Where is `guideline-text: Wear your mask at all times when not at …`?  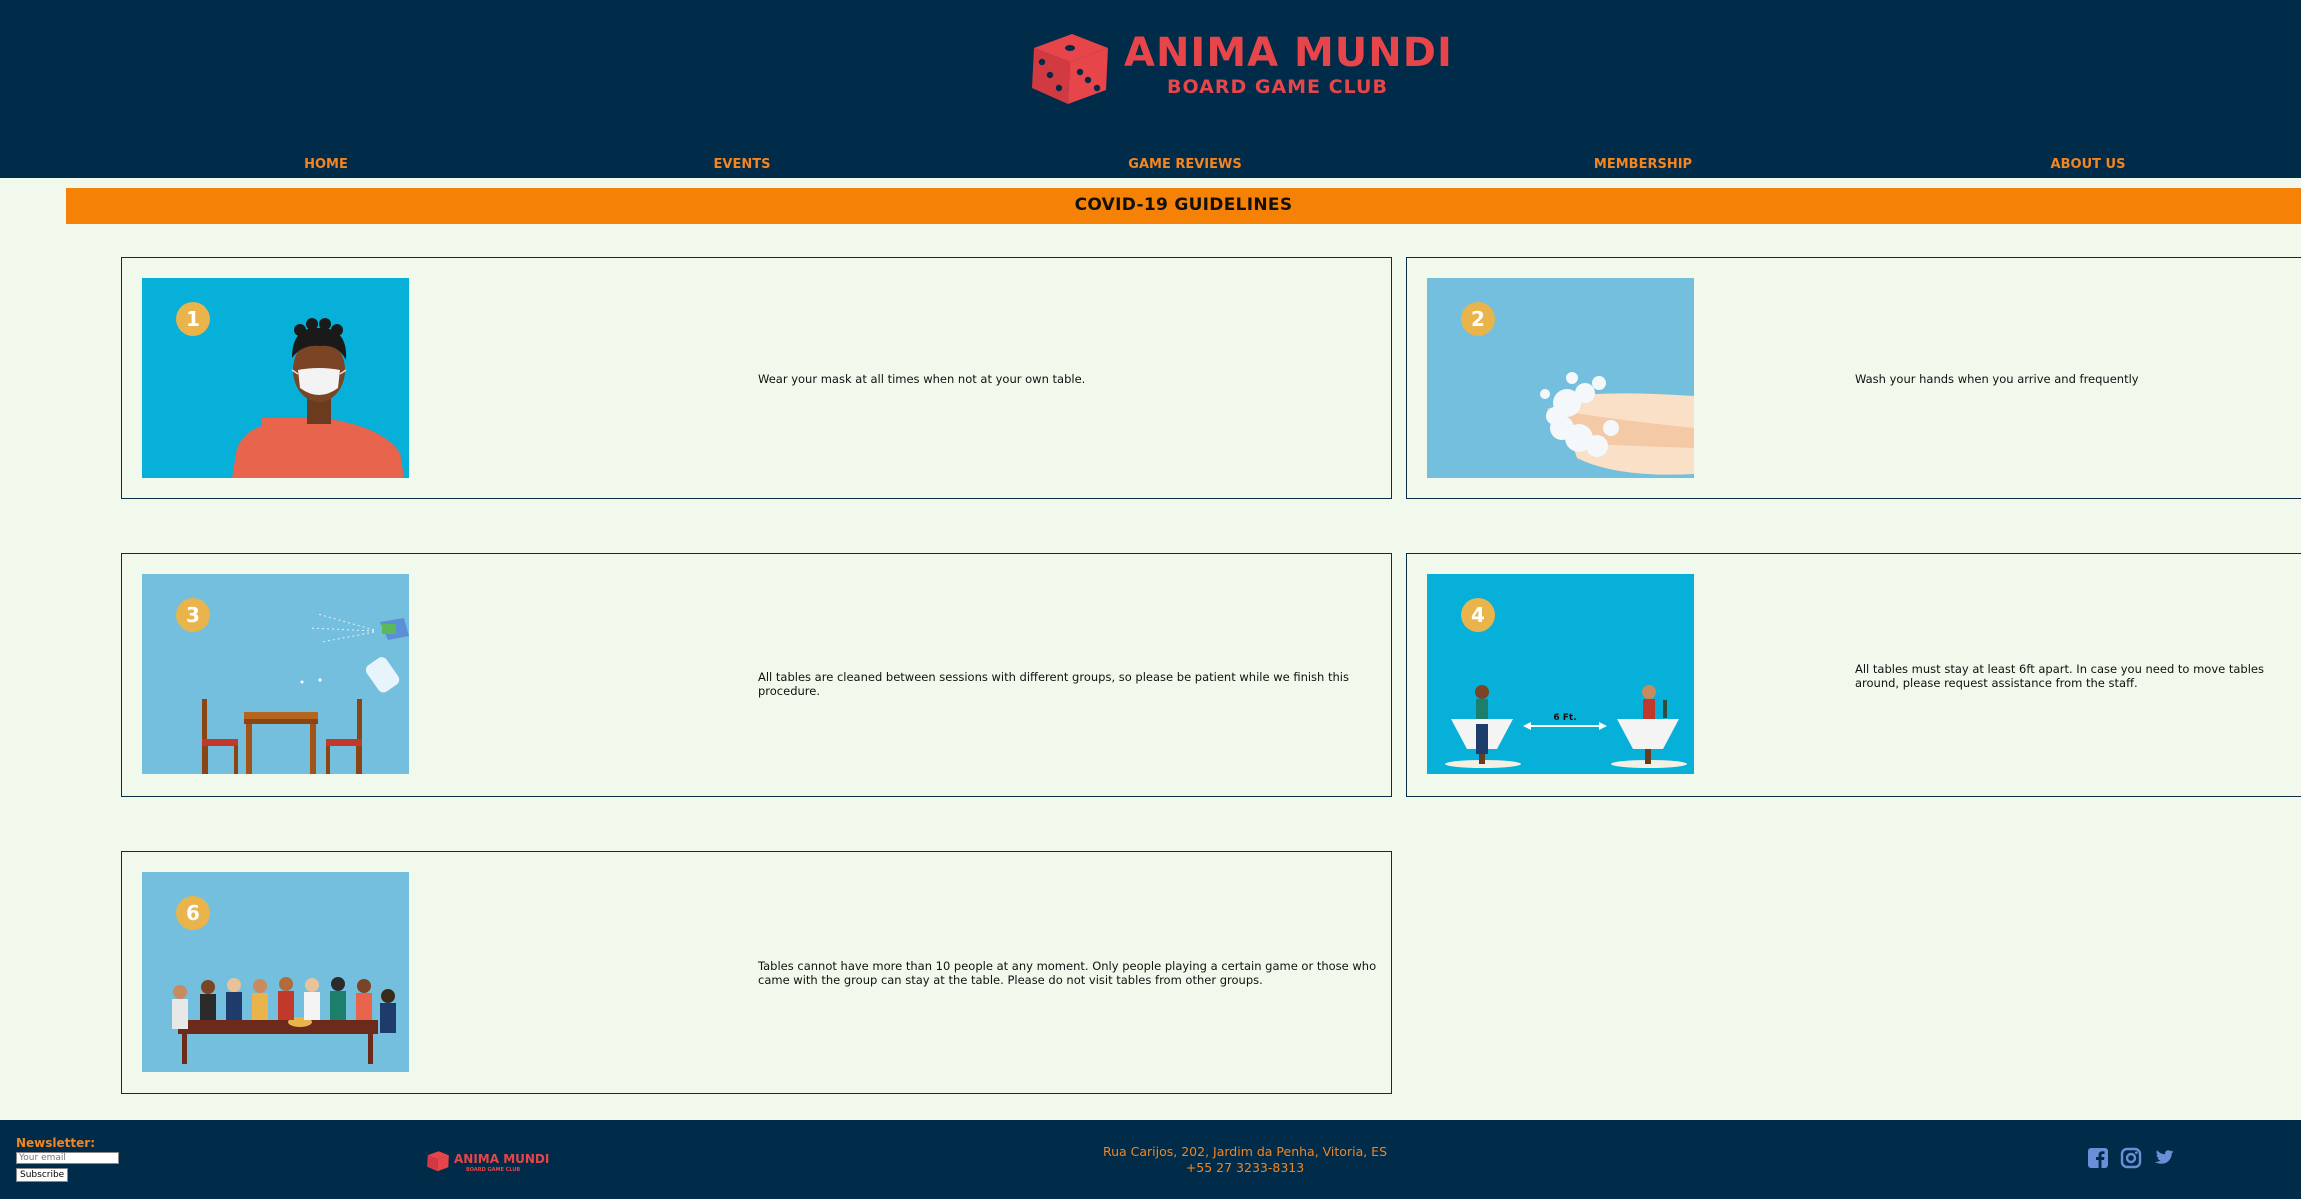
guideline-text: Wear your mask at all times when not at … is located at coordinates (922, 379).